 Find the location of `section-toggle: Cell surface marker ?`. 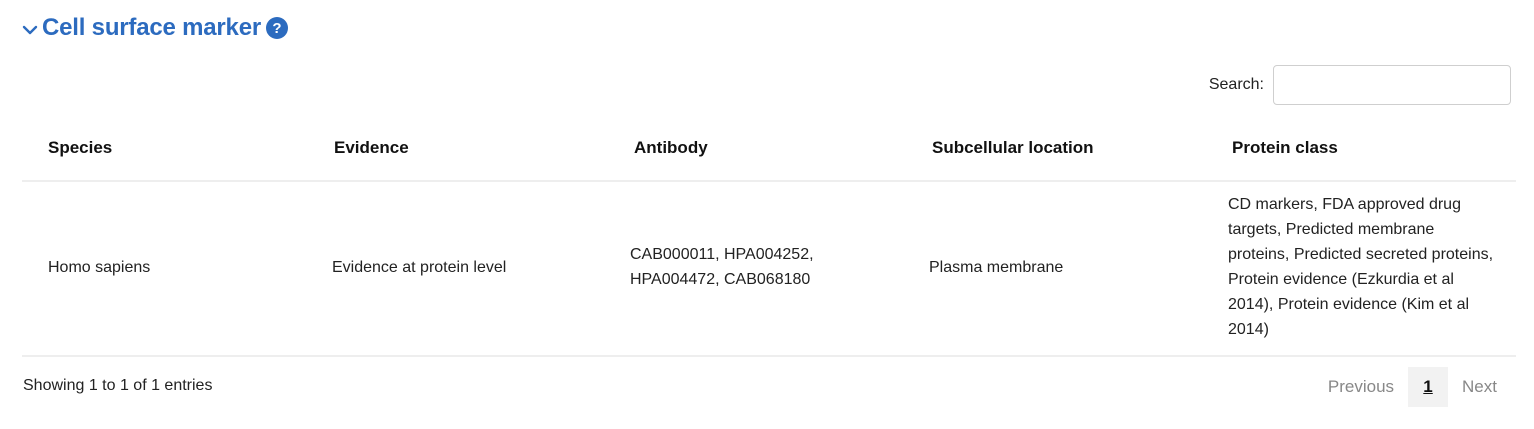

section-toggle: Cell surface marker ? is located at coordinates (155, 28).